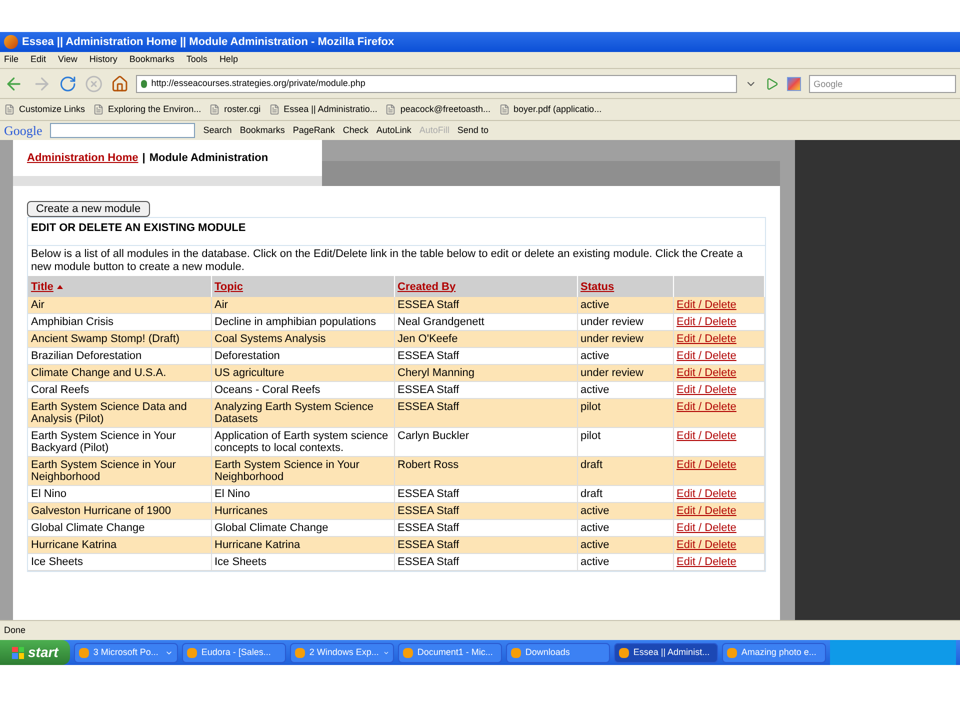 The width and height of the screenshot is (960, 720). What do you see at coordinates (119, 83) in the screenshot?
I see `home-icon` at bounding box center [119, 83].